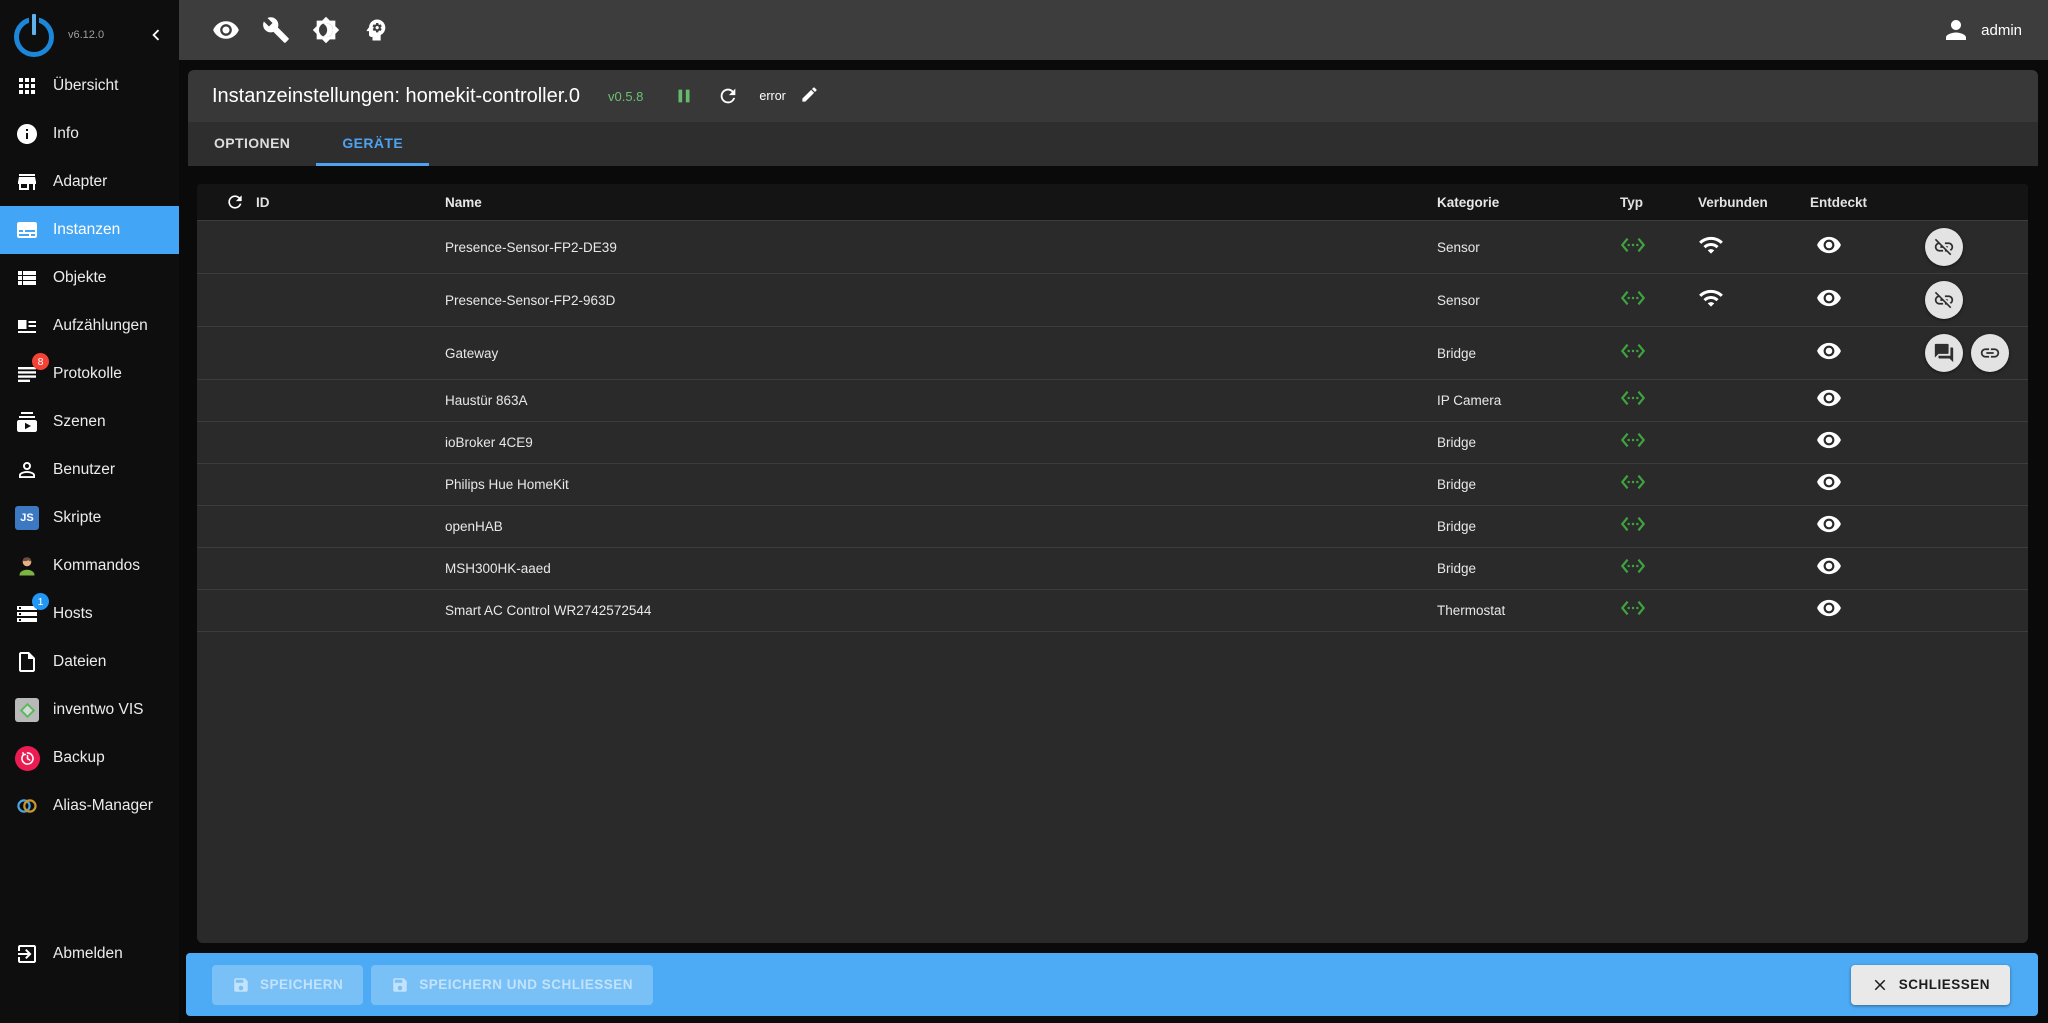  What do you see at coordinates (1112, 569) in the screenshot?
I see `device-row: MSH300HK-aaed Bridge` at bounding box center [1112, 569].